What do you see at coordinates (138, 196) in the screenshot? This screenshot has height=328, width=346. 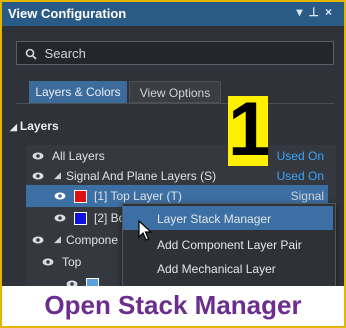 I see `list-item-label: [1] Top Layer (T)` at bounding box center [138, 196].